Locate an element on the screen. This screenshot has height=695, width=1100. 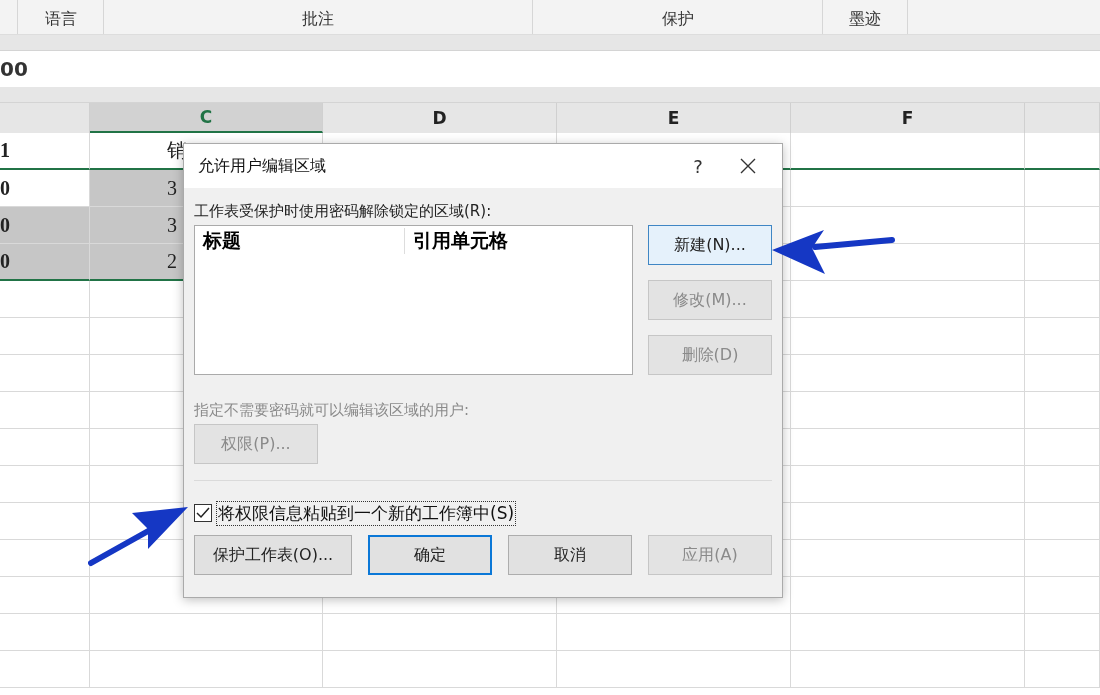
list-column-header: 引用单元格 is located at coordinates (456, 241).